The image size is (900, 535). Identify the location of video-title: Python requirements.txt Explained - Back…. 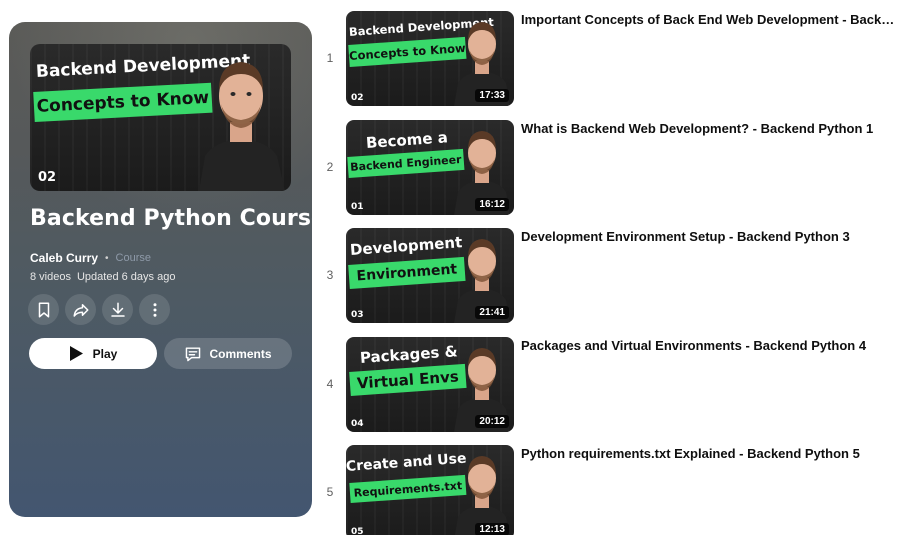
(708, 453).